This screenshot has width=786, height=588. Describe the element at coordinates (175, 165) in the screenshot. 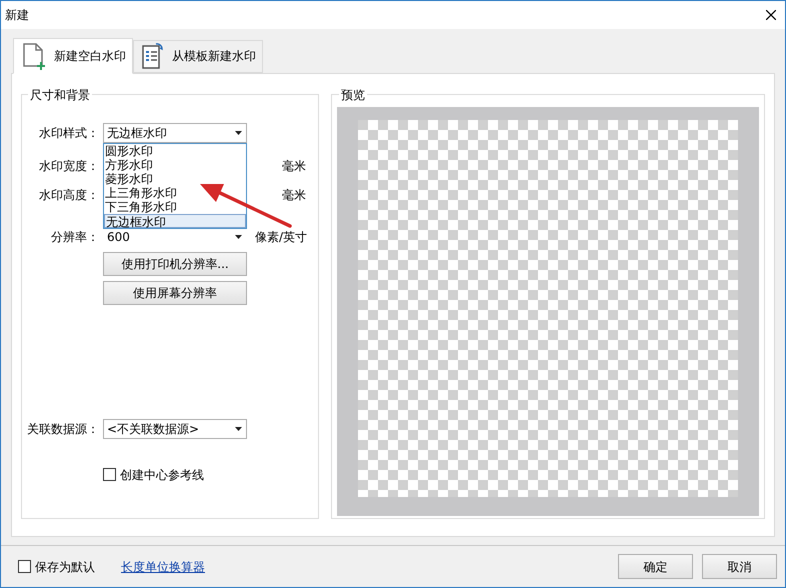

I see `dropdown-option: 方形水印` at that location.